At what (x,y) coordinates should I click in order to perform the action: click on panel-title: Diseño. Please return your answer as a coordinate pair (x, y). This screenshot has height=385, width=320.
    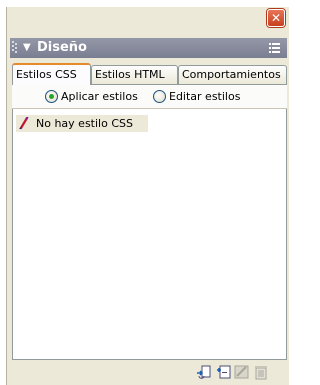
    Looking at the image, I should click on (62, 48).